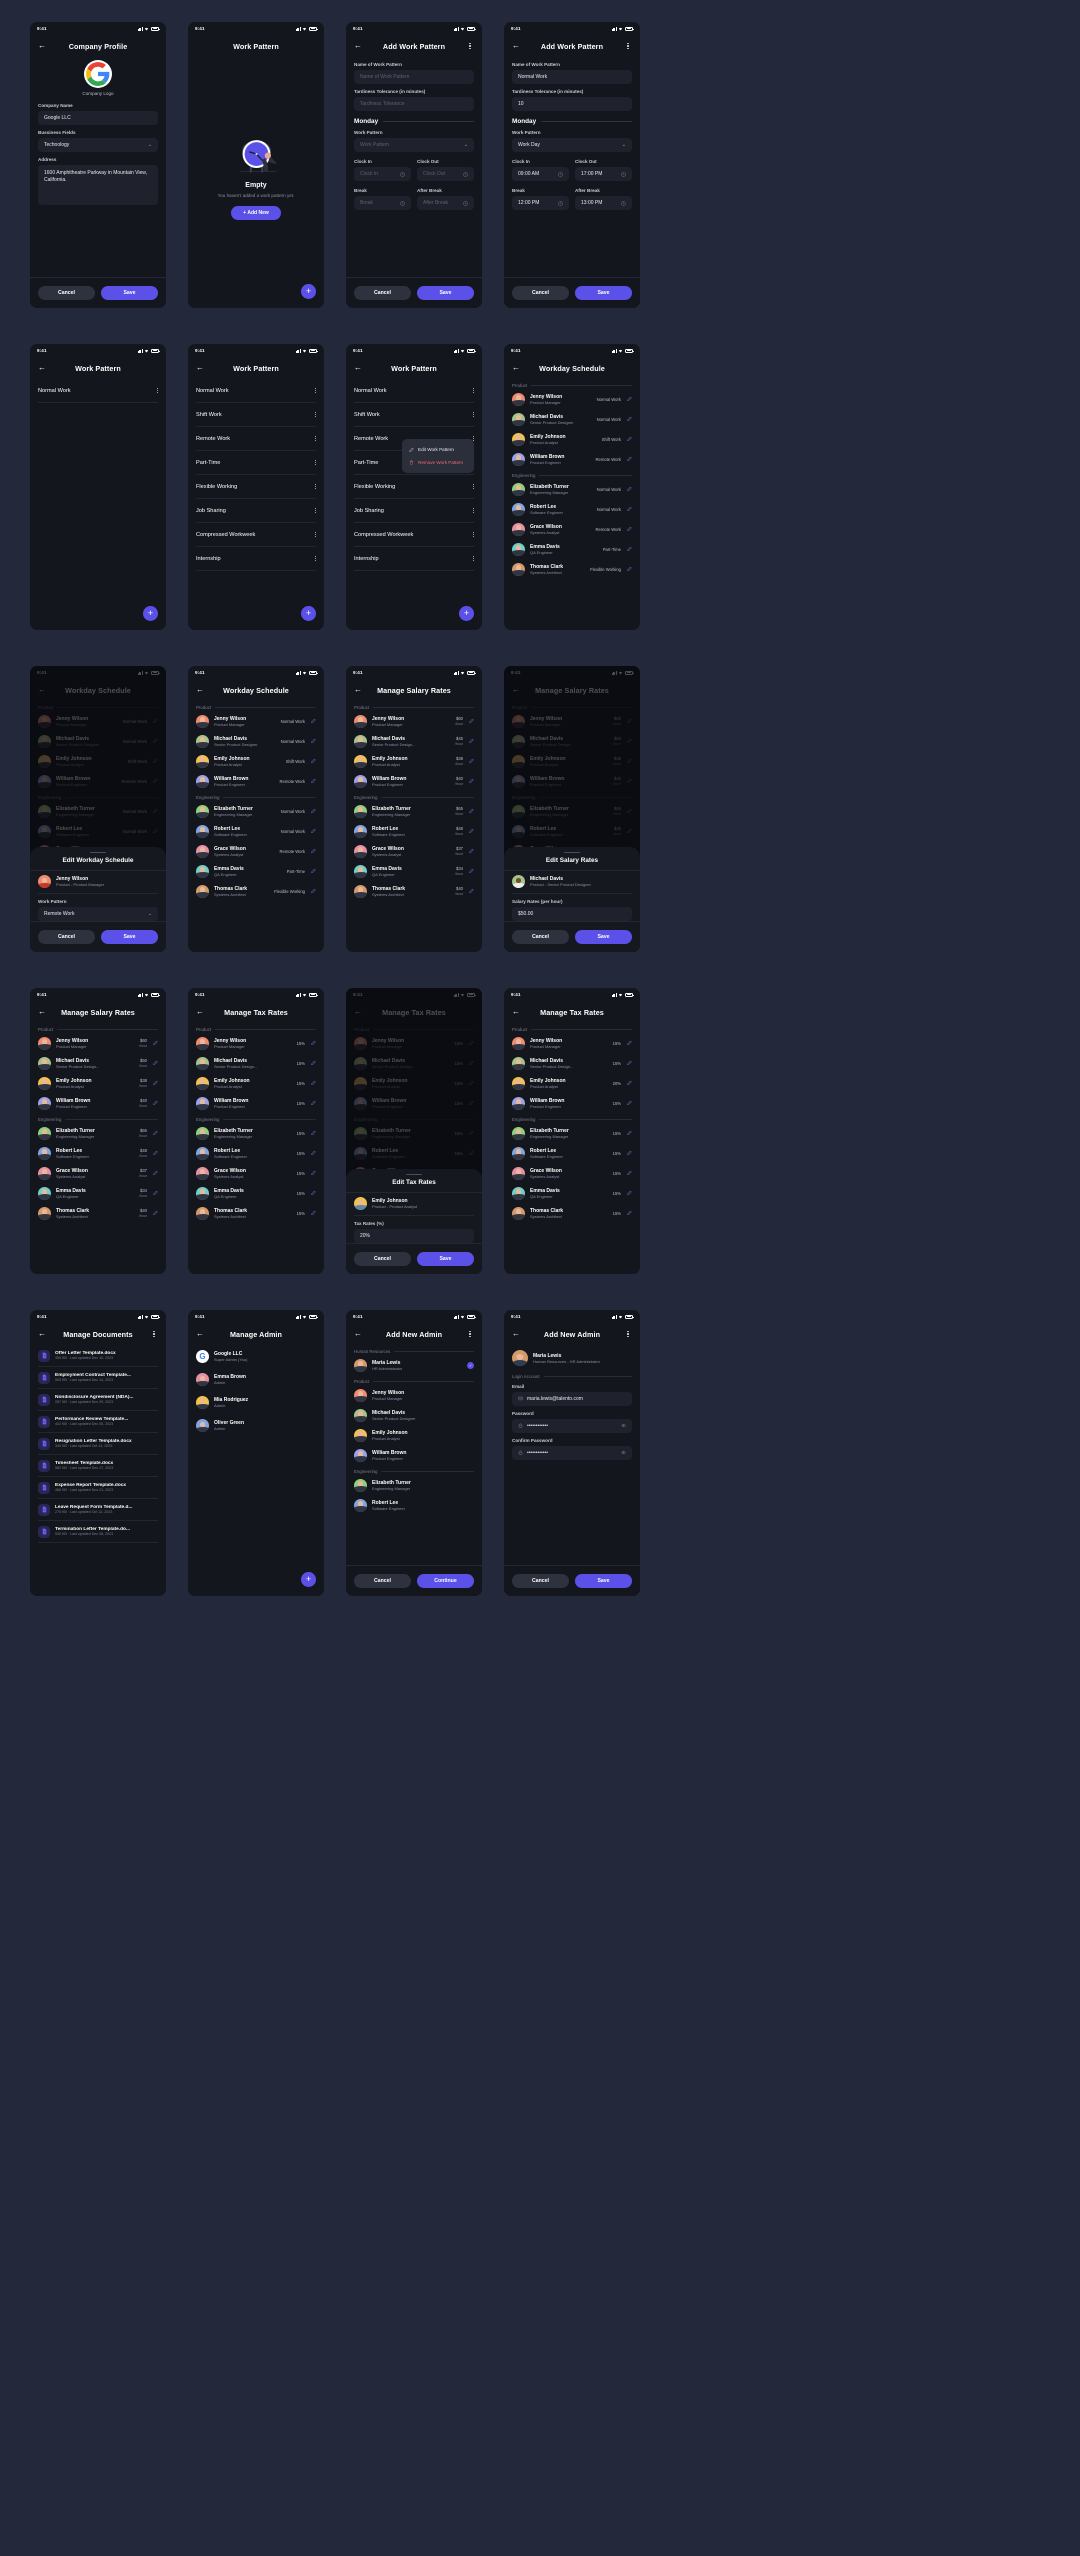 The width and height of the screenshot is (1080, 2556). What do you see at coordinates (572, 1083) in the screenshot?
I see `list-item: Emily Johnson Product Analyst 20%` at bounding box center [572, 1083].